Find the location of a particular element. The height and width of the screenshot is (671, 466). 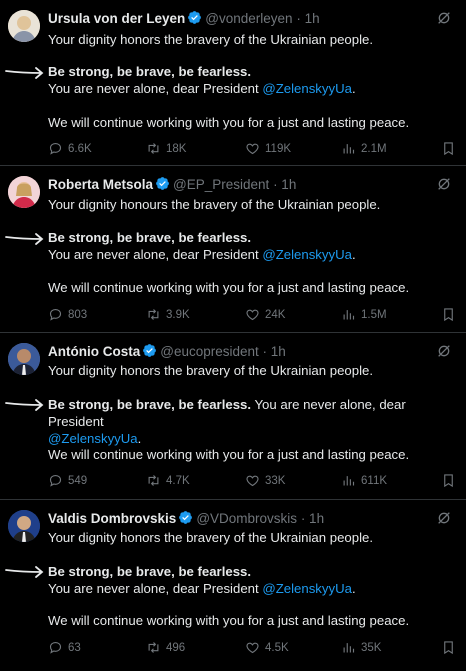

tweet-header: Roberta Metsola @EP_President · 1h is located at coordinates (237, 184).